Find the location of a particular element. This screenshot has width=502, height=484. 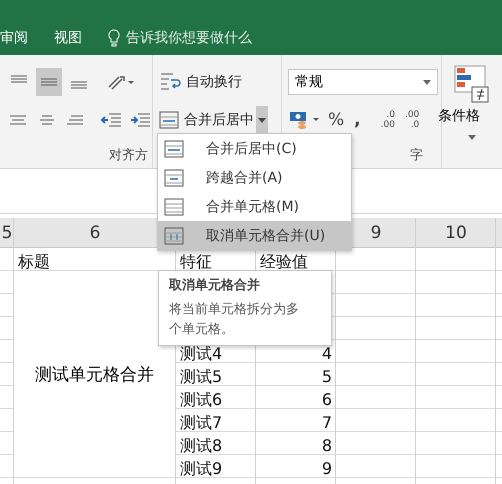

menu-item: 跨越合并(A) is located at coordinates (254, 177).